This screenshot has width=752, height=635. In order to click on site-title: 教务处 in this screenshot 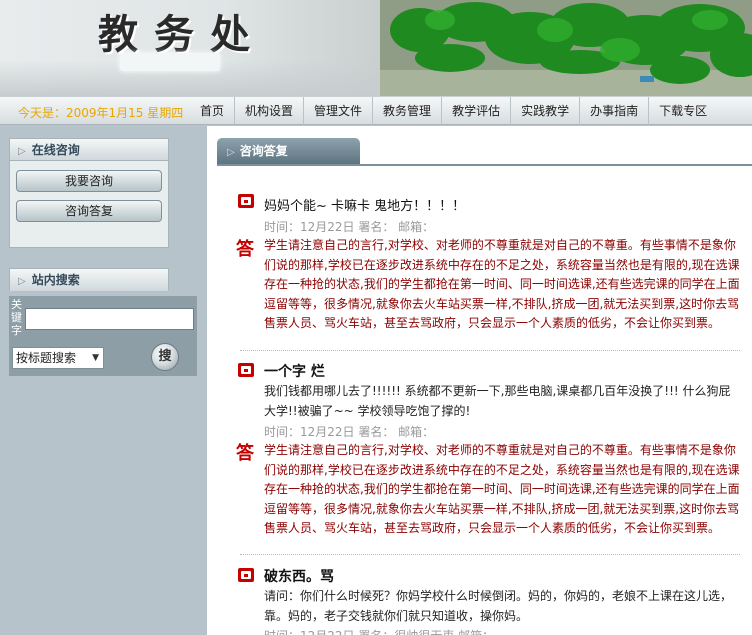, I will do `click(182, 34)`.